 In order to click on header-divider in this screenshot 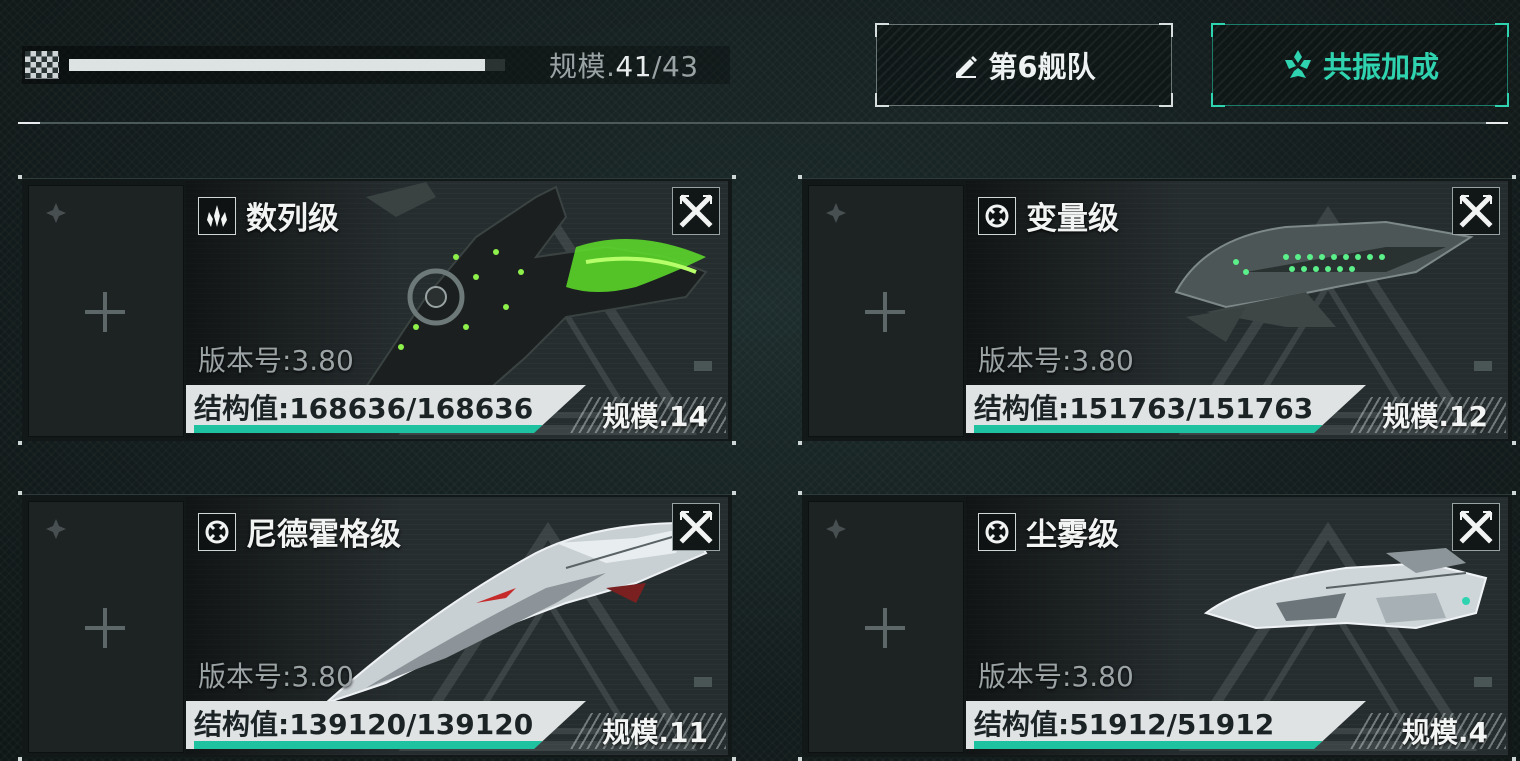, I will do `click(763, 123)`.